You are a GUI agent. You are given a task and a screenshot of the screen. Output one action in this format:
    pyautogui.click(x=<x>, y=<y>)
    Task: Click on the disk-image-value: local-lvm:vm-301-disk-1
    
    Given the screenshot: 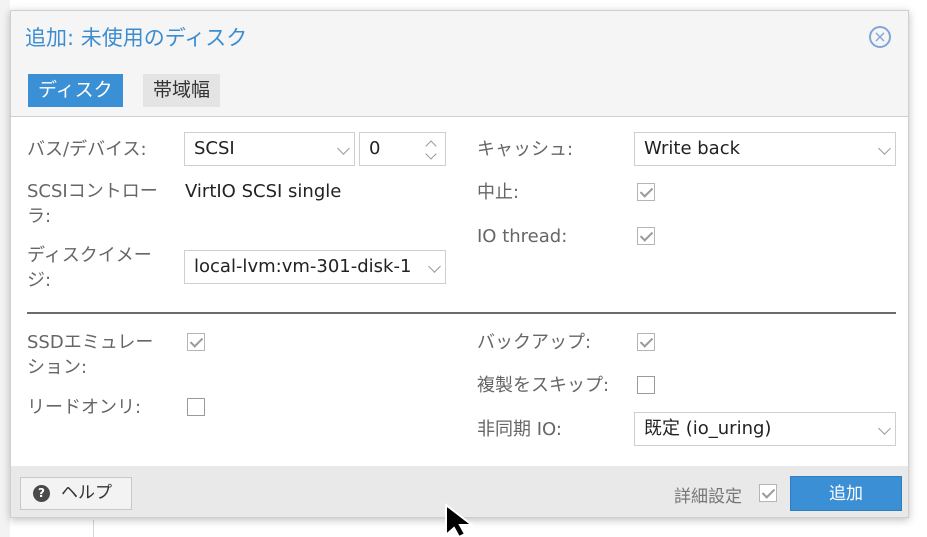 What is the action you would take?
    pyautogui.click(x=303, y=266)
    